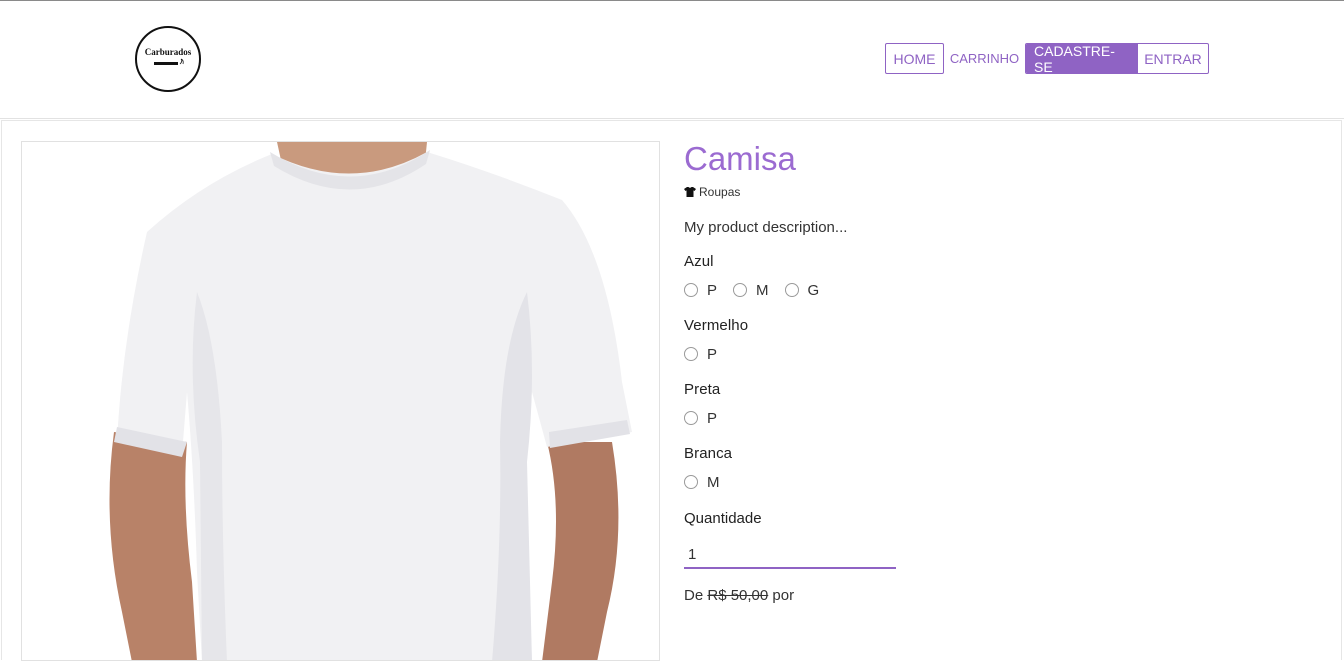 The height and width of the screenshot is (661, 1344). What do you see at coordinates (723, 518) in the screenshot?
I see `quantity-label: Quantidade` at bounding box center [723, 518].